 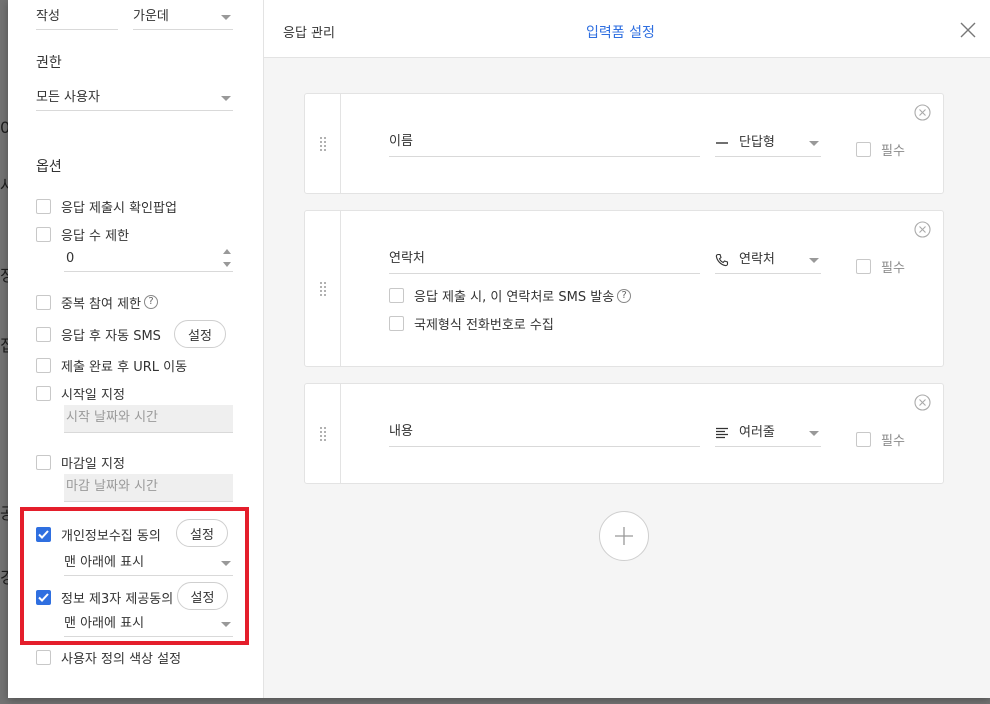 What do you see at coordinates (49, 63) in the screenshot?
I see `permission-title: 권한` at bounding box center [49, 63].